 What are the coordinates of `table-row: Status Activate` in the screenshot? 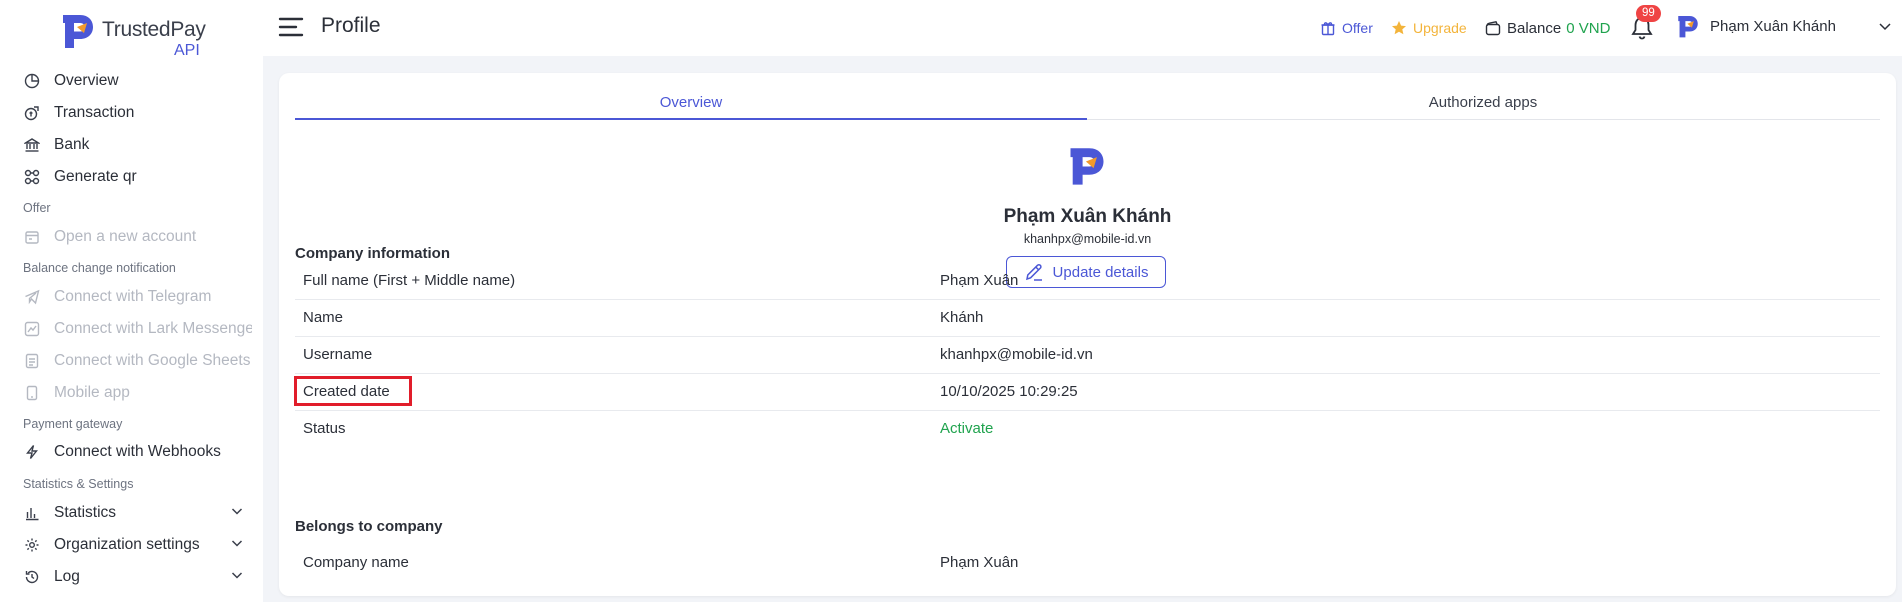 It's located at (1087, 429).